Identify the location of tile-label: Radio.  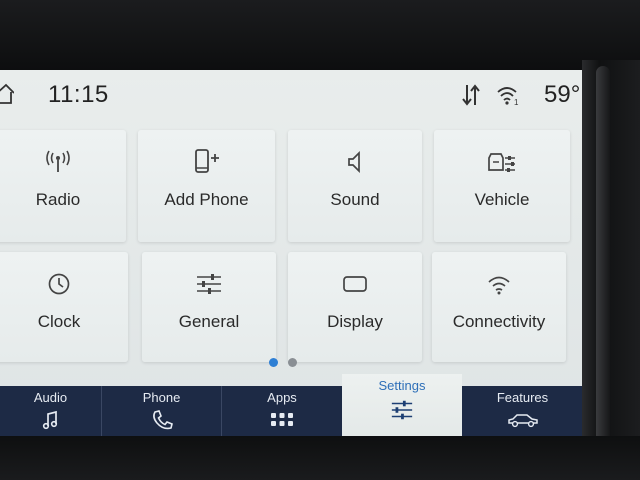
(58, 199).